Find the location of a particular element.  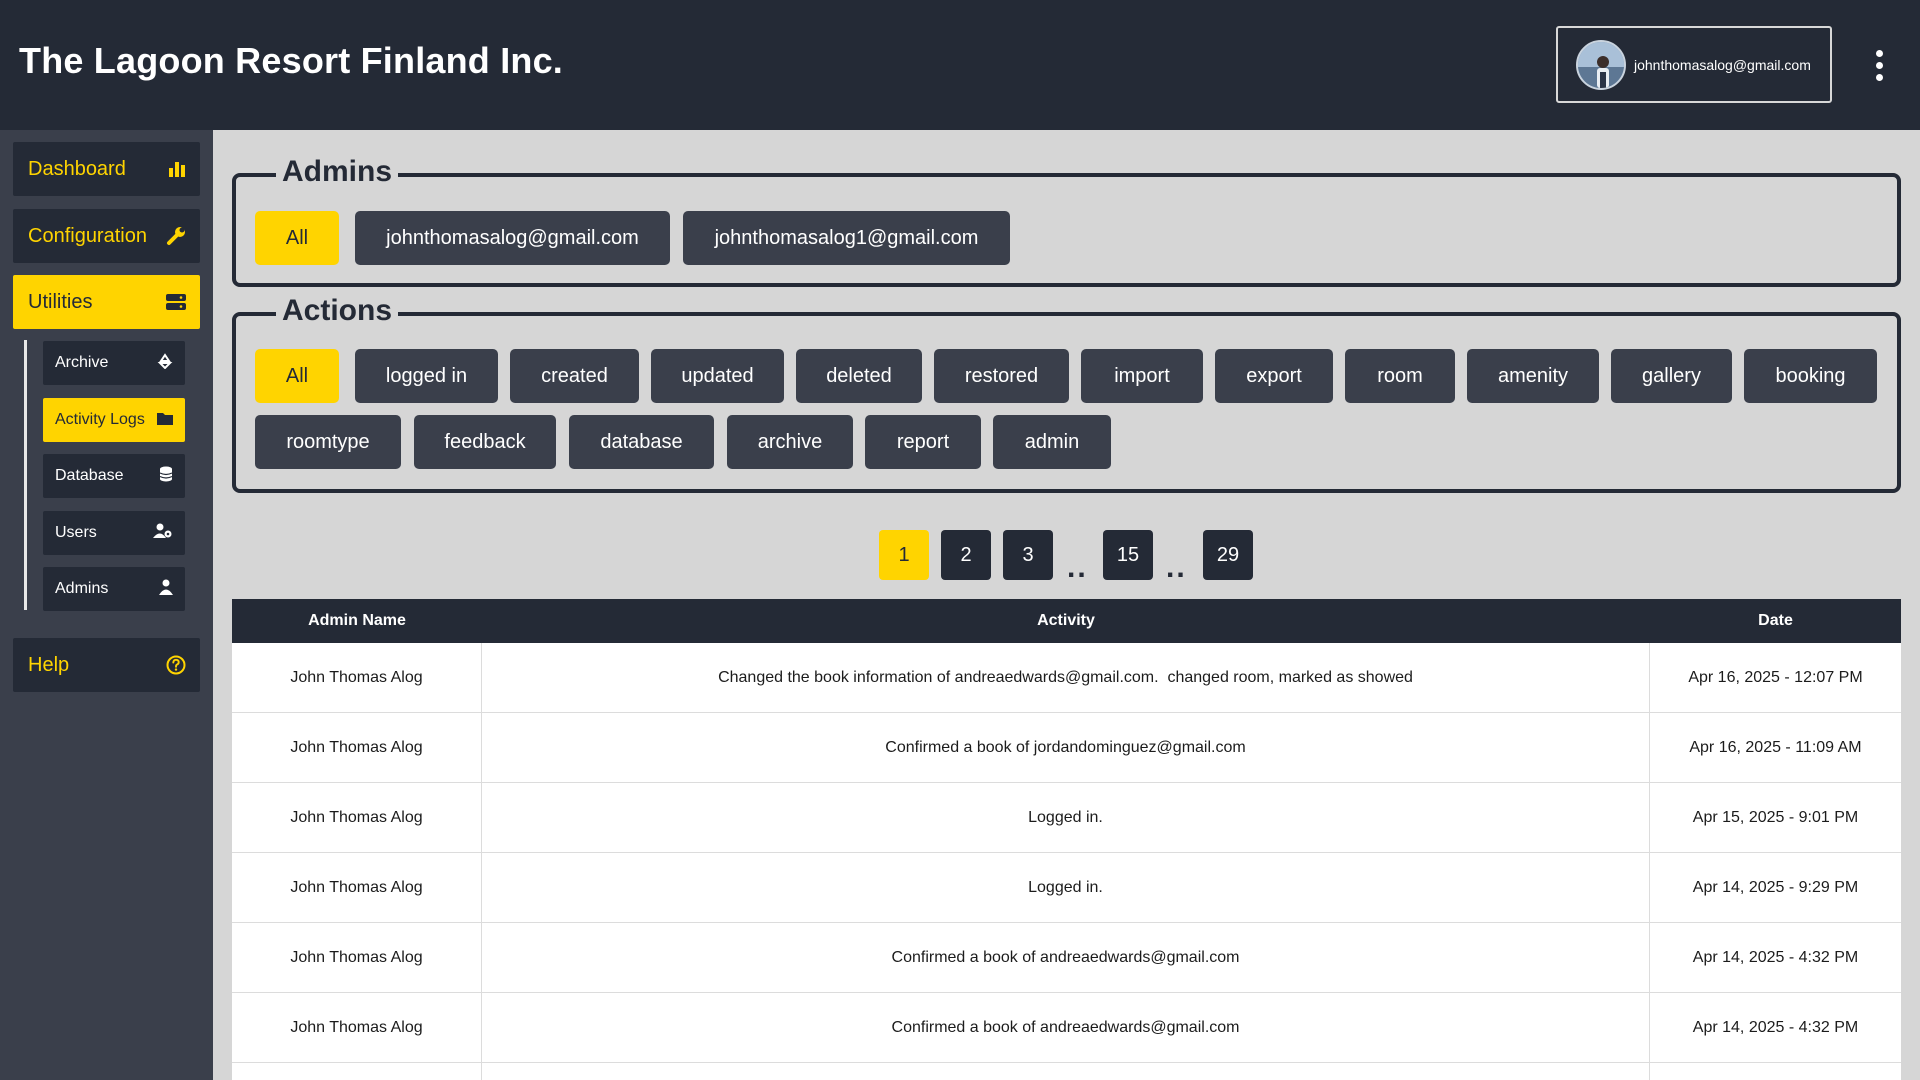

sidebar-item-label: Activity Logs is located at coordinates (100, 419).